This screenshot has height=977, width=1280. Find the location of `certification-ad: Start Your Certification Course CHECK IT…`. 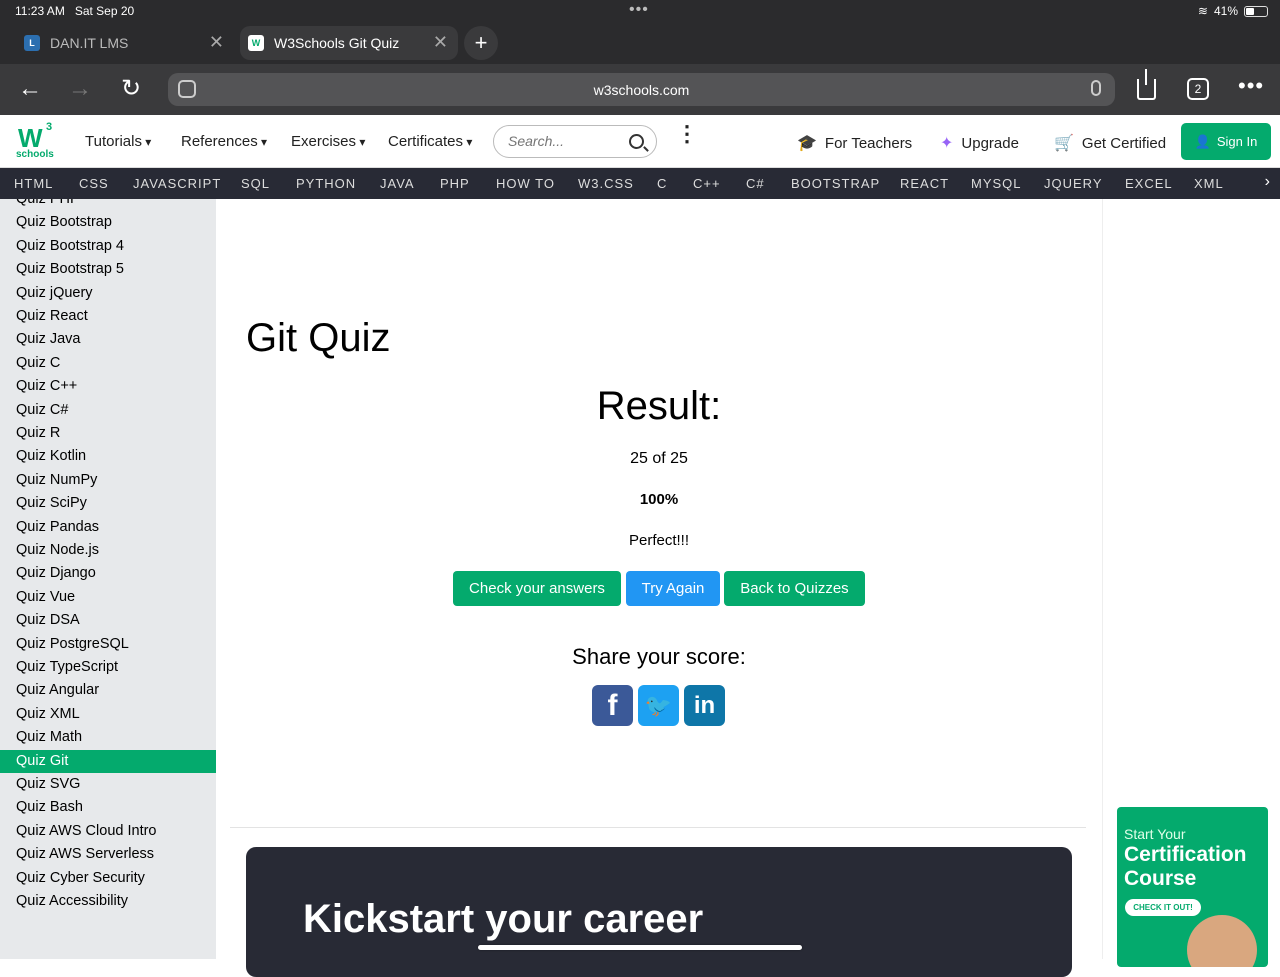

certification-ad: Start Your Certification Course CHECK IT… is located at coordinates (1192, 887).